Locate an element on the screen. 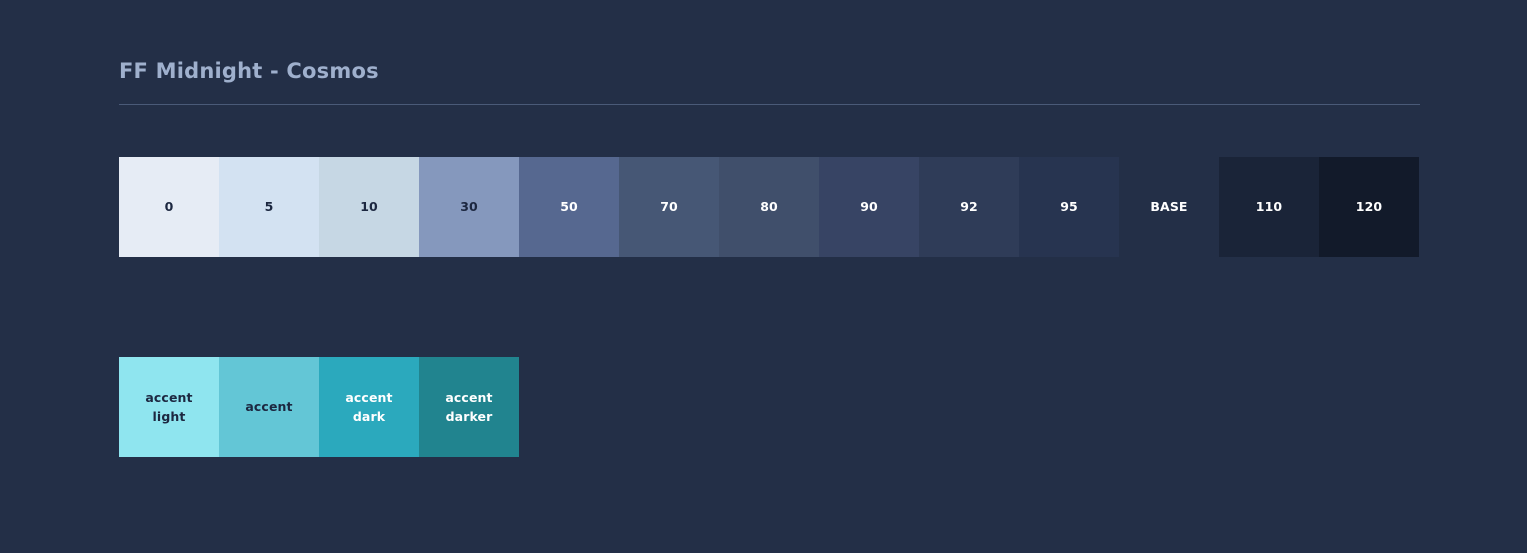 This screenshot has width=1527, height=553. color-swatch: 95 is located at coordinates (1069, 207).